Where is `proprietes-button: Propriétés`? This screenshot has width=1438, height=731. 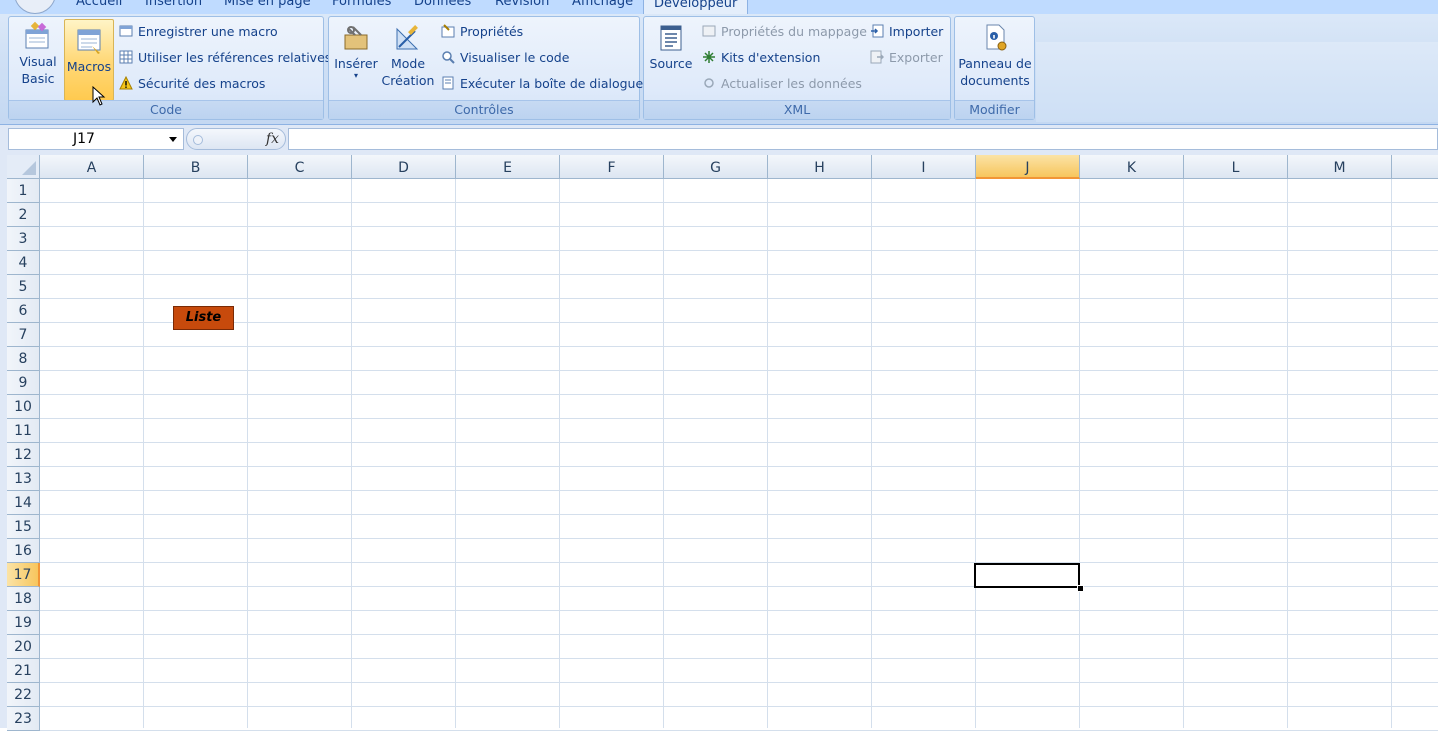 proprietes-button: Propriétés is located at coordinates (482, 32).